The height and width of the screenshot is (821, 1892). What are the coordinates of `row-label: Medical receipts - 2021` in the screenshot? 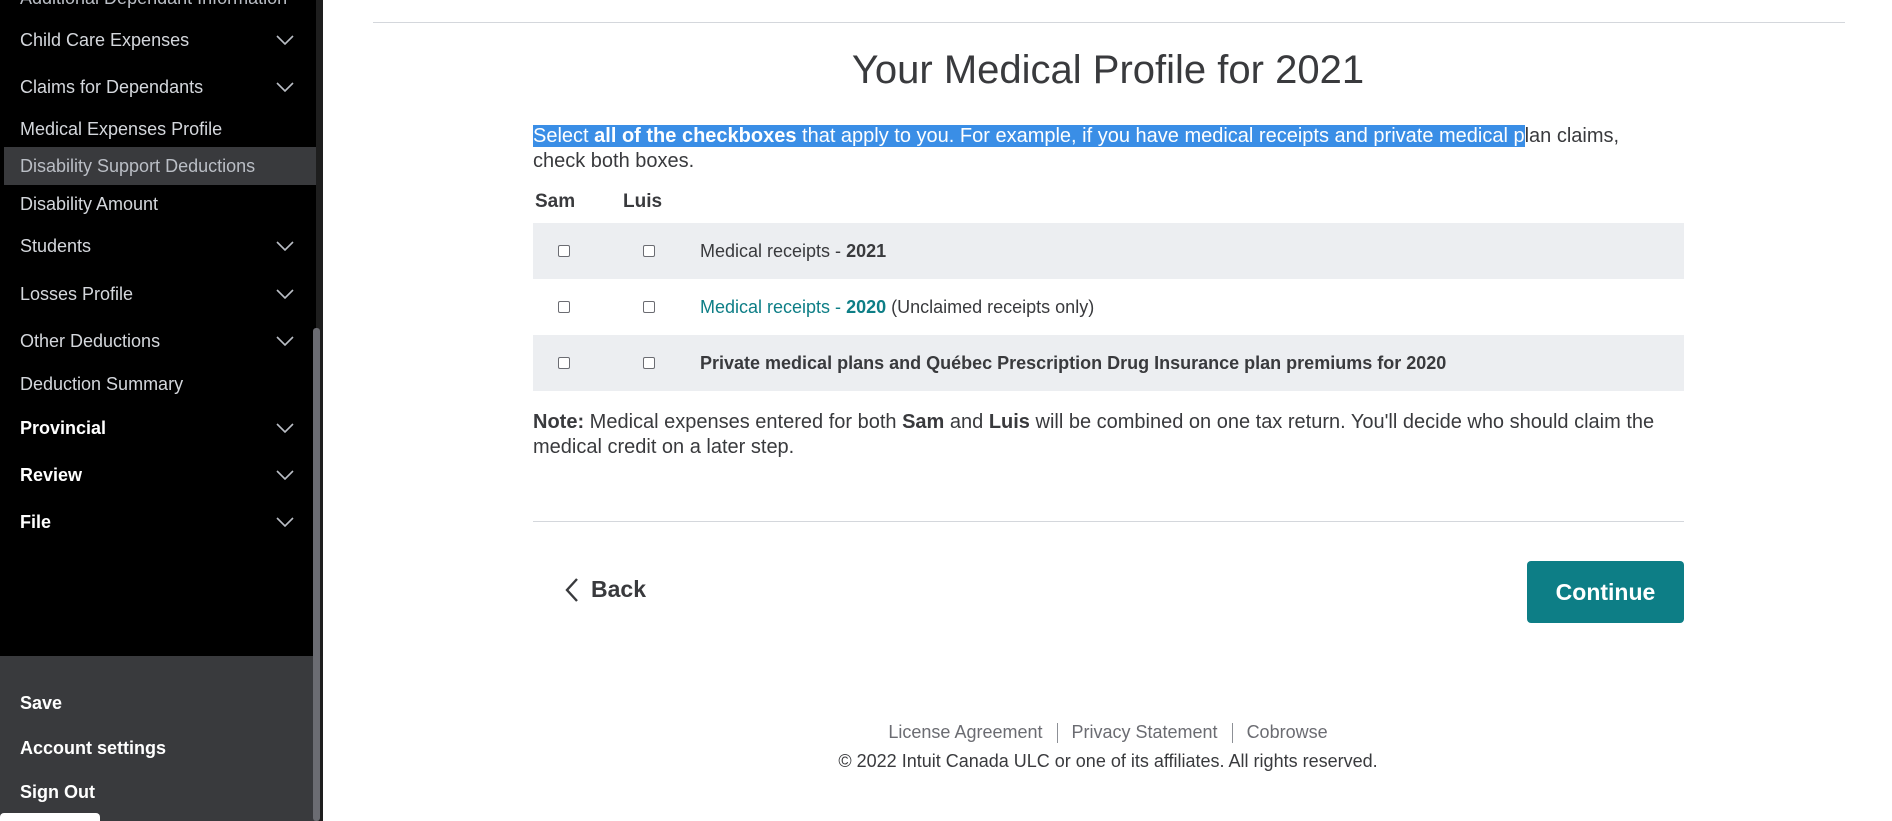 It's located at (793, 251).